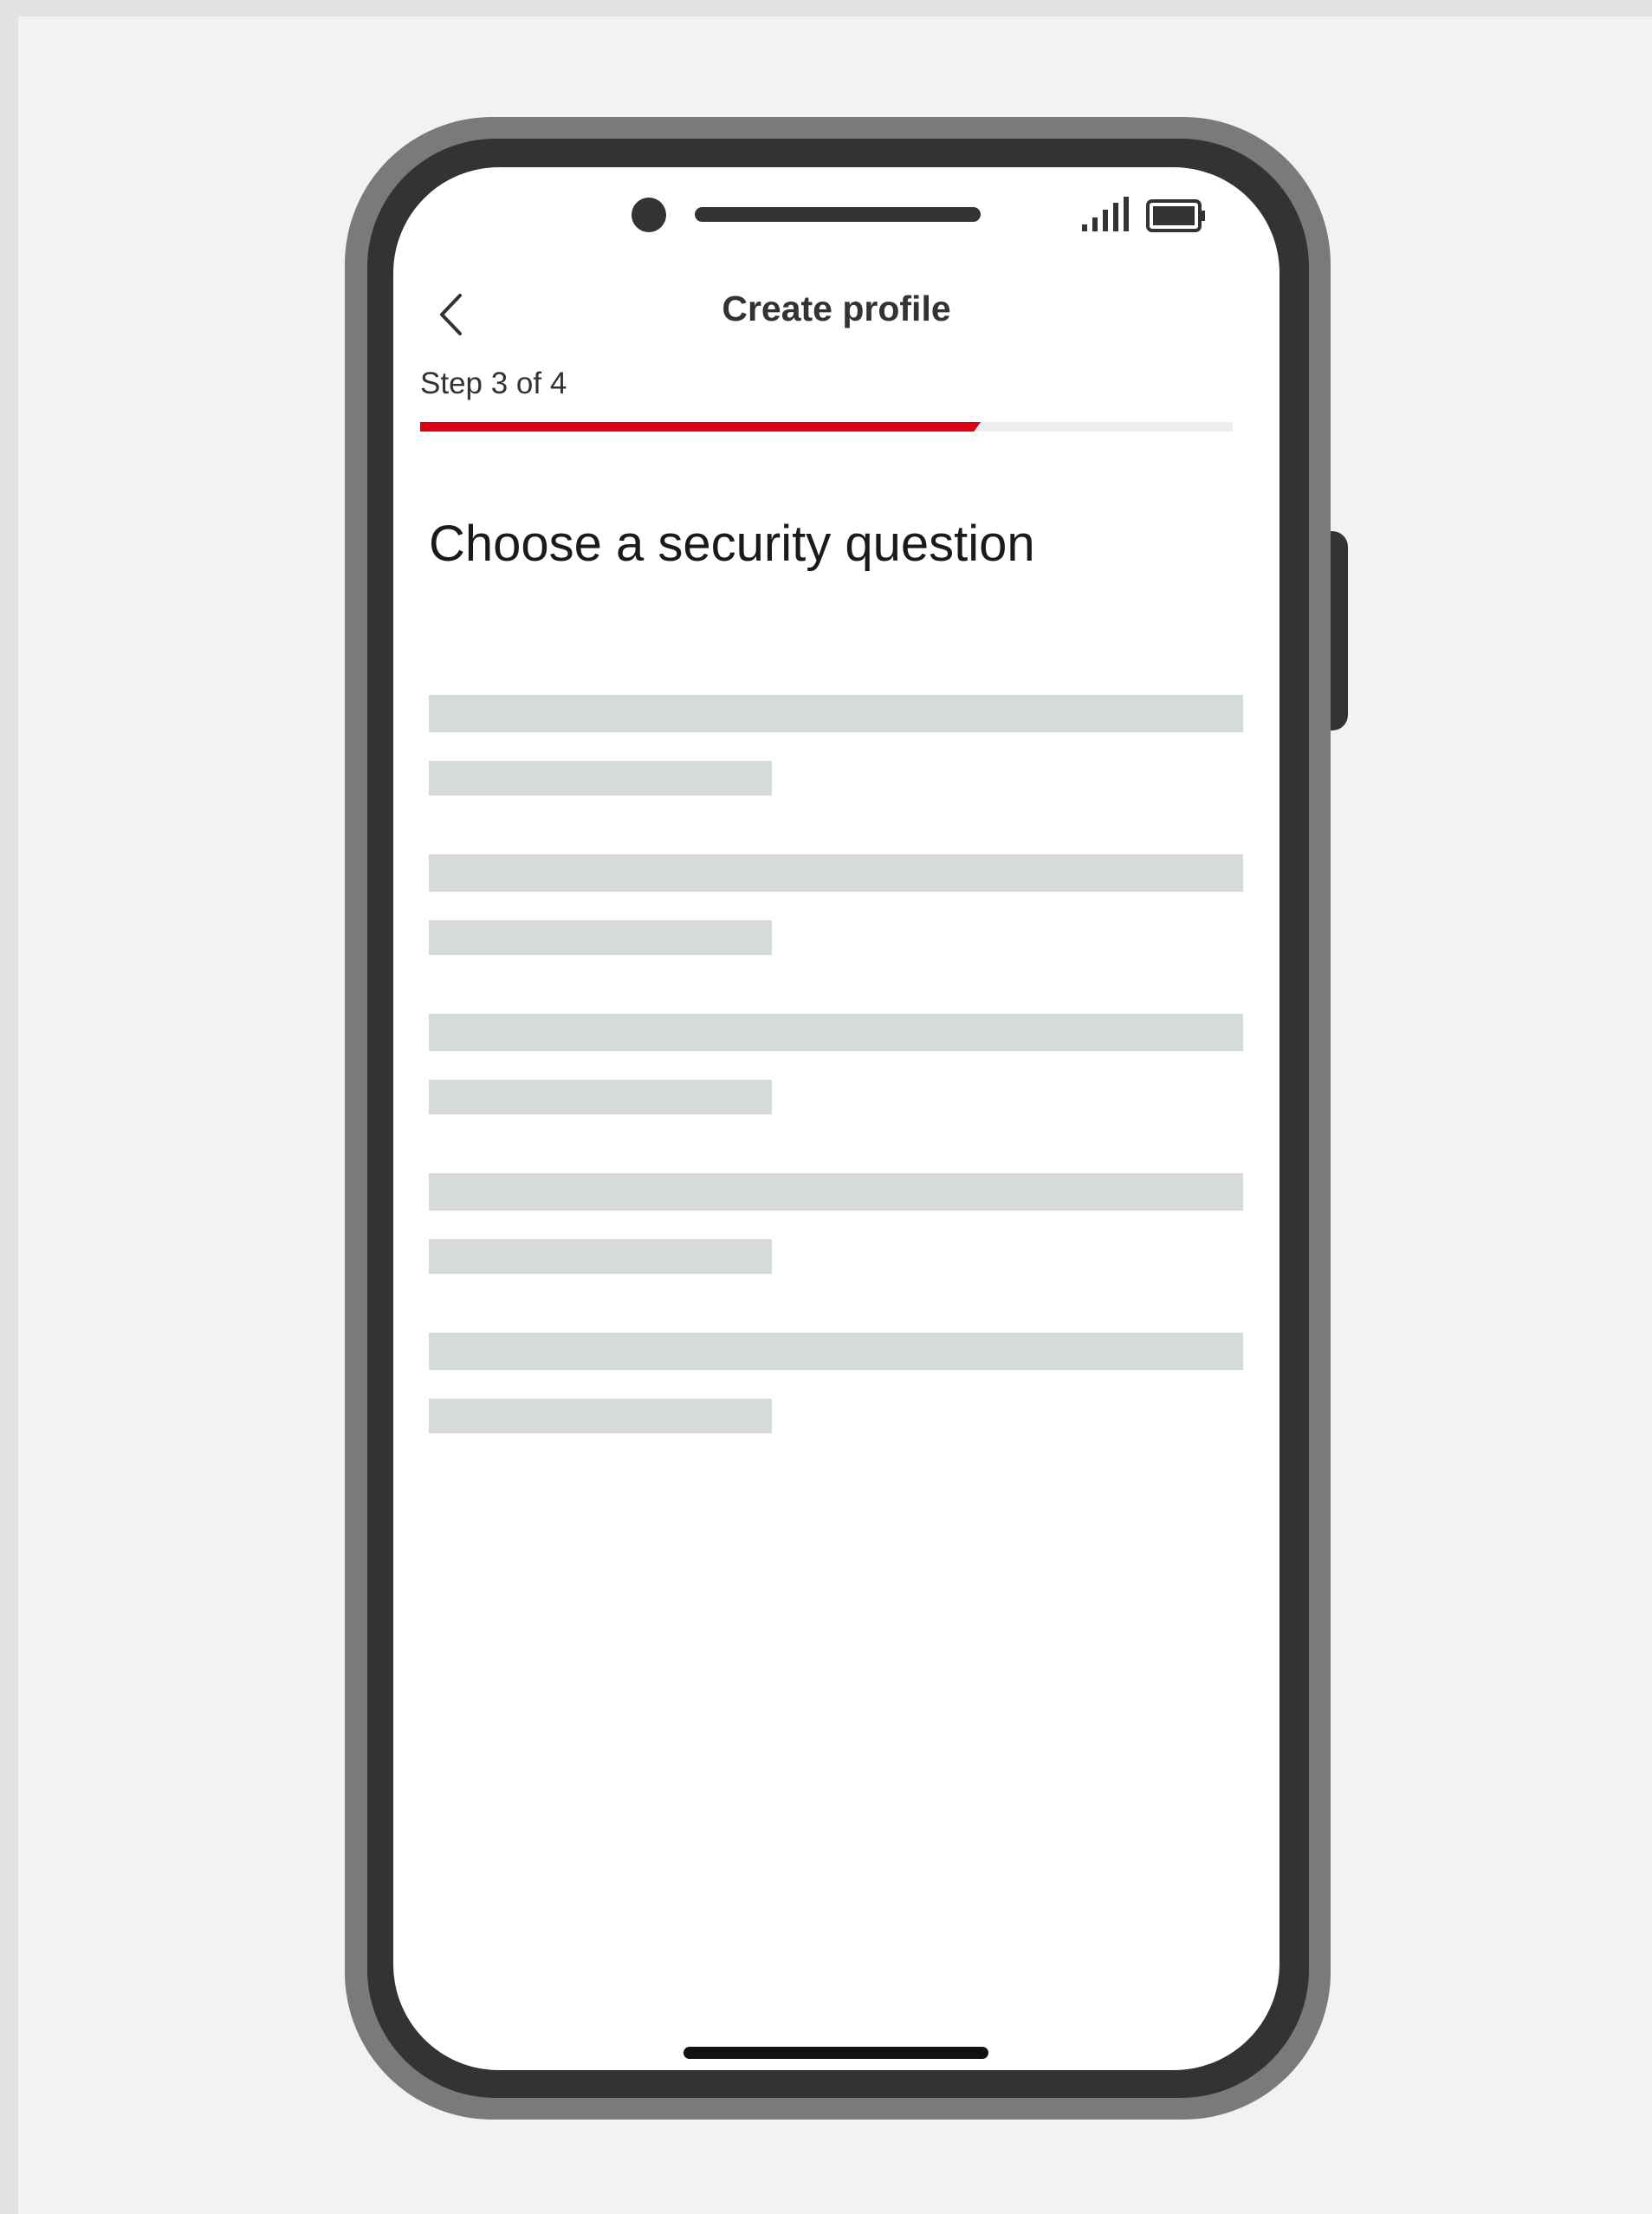 The height and width of the screenshot is (2214, 1652). What do you see at coordinates (732, 544) in the screenshot?
I see `section-heading: Choose a security question` at bounding box center [732, 544].